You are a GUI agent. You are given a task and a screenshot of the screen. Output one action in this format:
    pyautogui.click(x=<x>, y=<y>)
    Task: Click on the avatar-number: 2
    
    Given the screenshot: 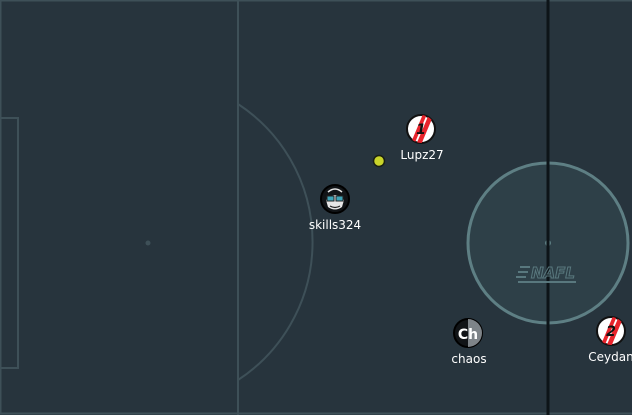 What is the action you would take?
    pyautogui.click(x=611, y=332)
    